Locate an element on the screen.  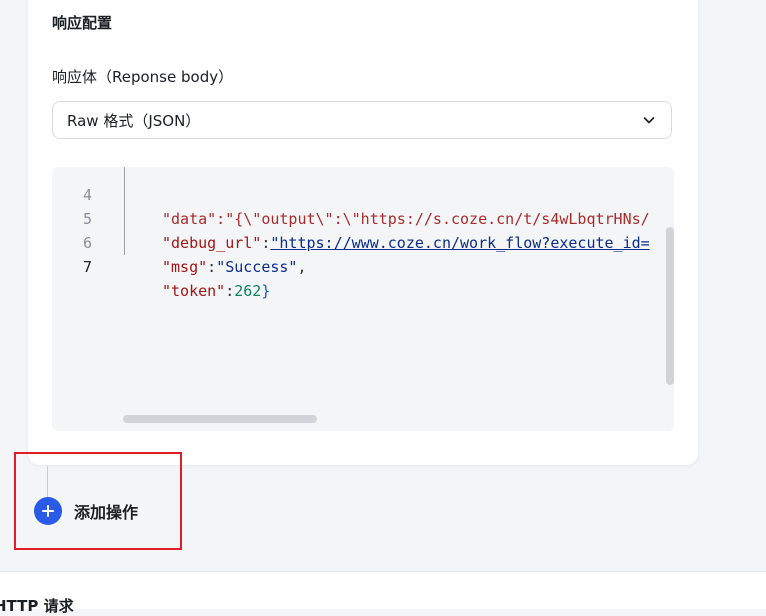
json-number-value: 262 is located at coordinates (248, 291).